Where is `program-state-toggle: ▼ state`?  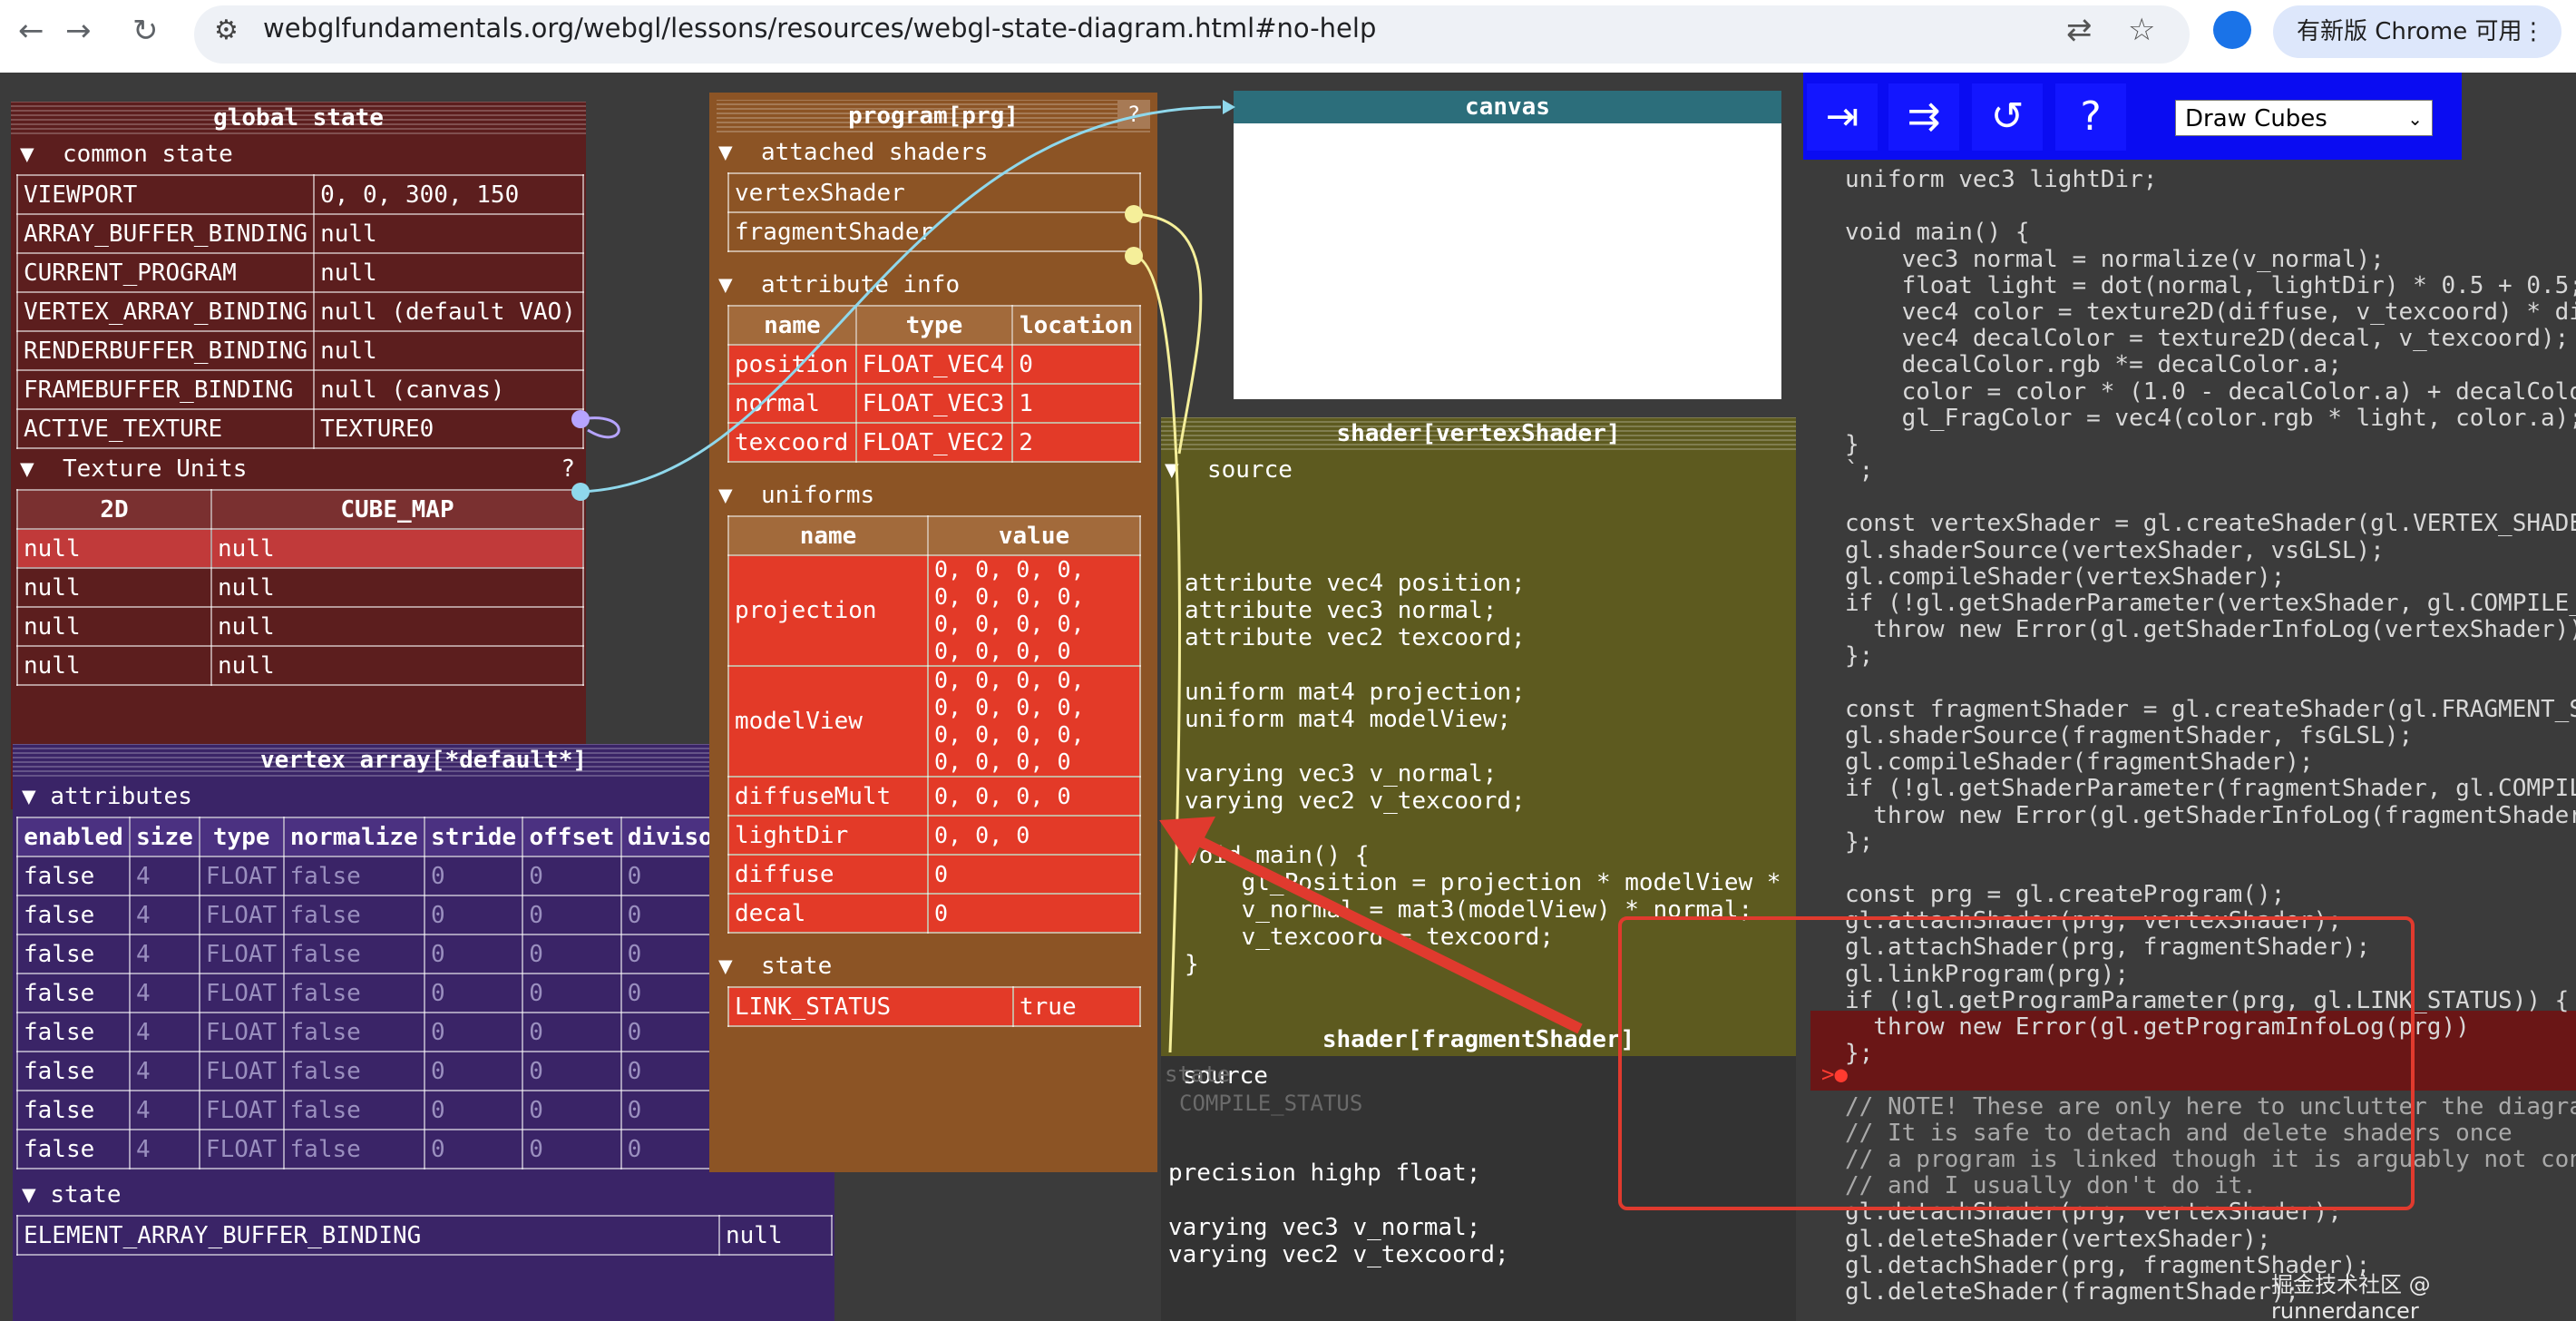 program-state-toggle: ▼ state is located at coordinates (933, 966).